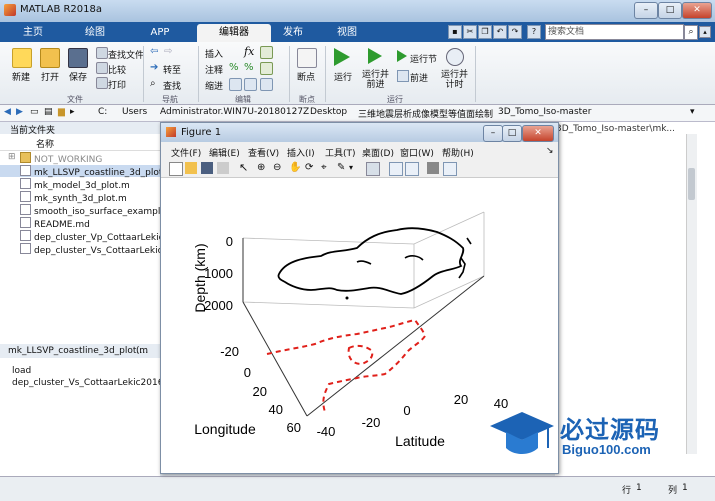 Image resolution: width=715 pixels, height=501 pixels. Describe the element at coordinates (72, 112) in the screenshot. I see `address-crumb: ▸` at that location.